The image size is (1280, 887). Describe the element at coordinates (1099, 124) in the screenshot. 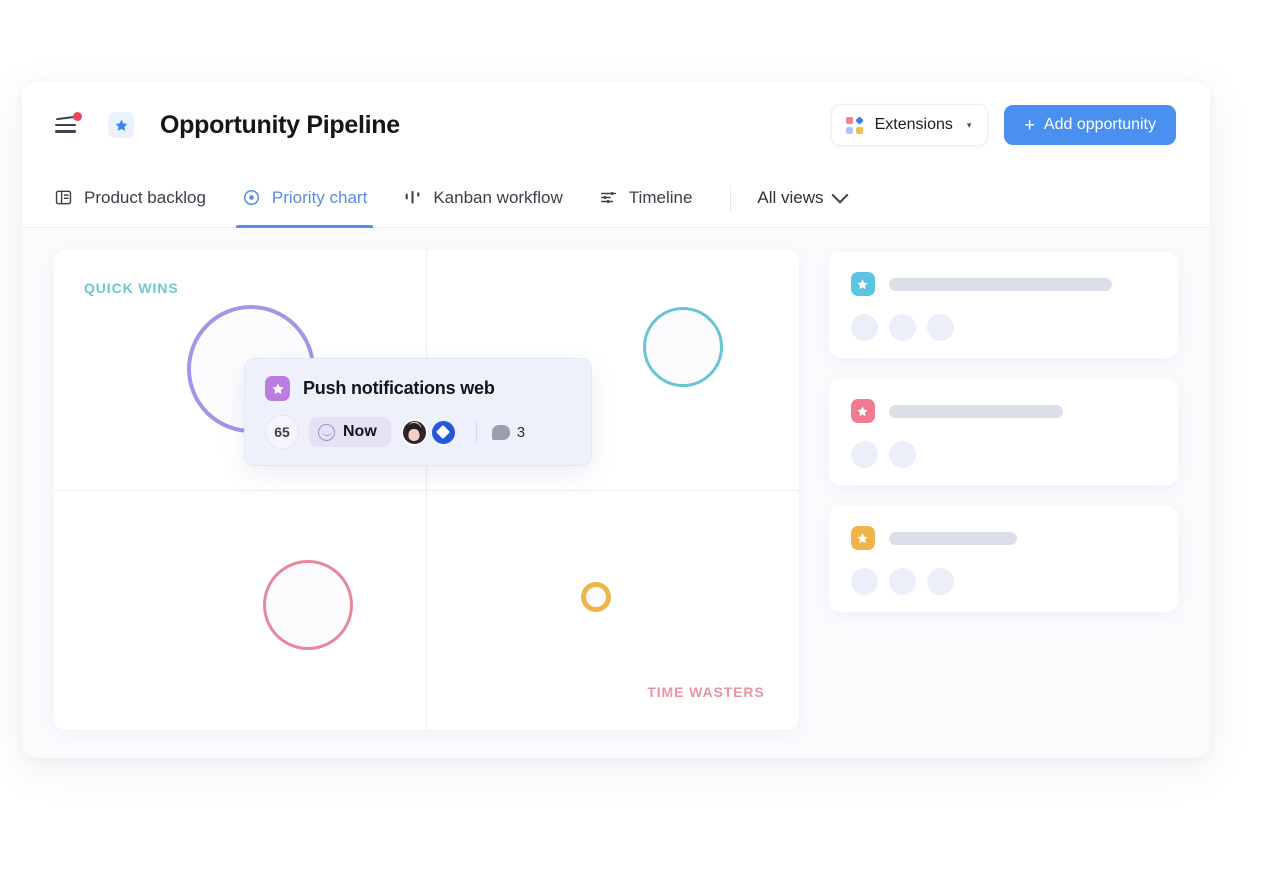

I see `add-opportunity-label: Add opportunity` at that location.